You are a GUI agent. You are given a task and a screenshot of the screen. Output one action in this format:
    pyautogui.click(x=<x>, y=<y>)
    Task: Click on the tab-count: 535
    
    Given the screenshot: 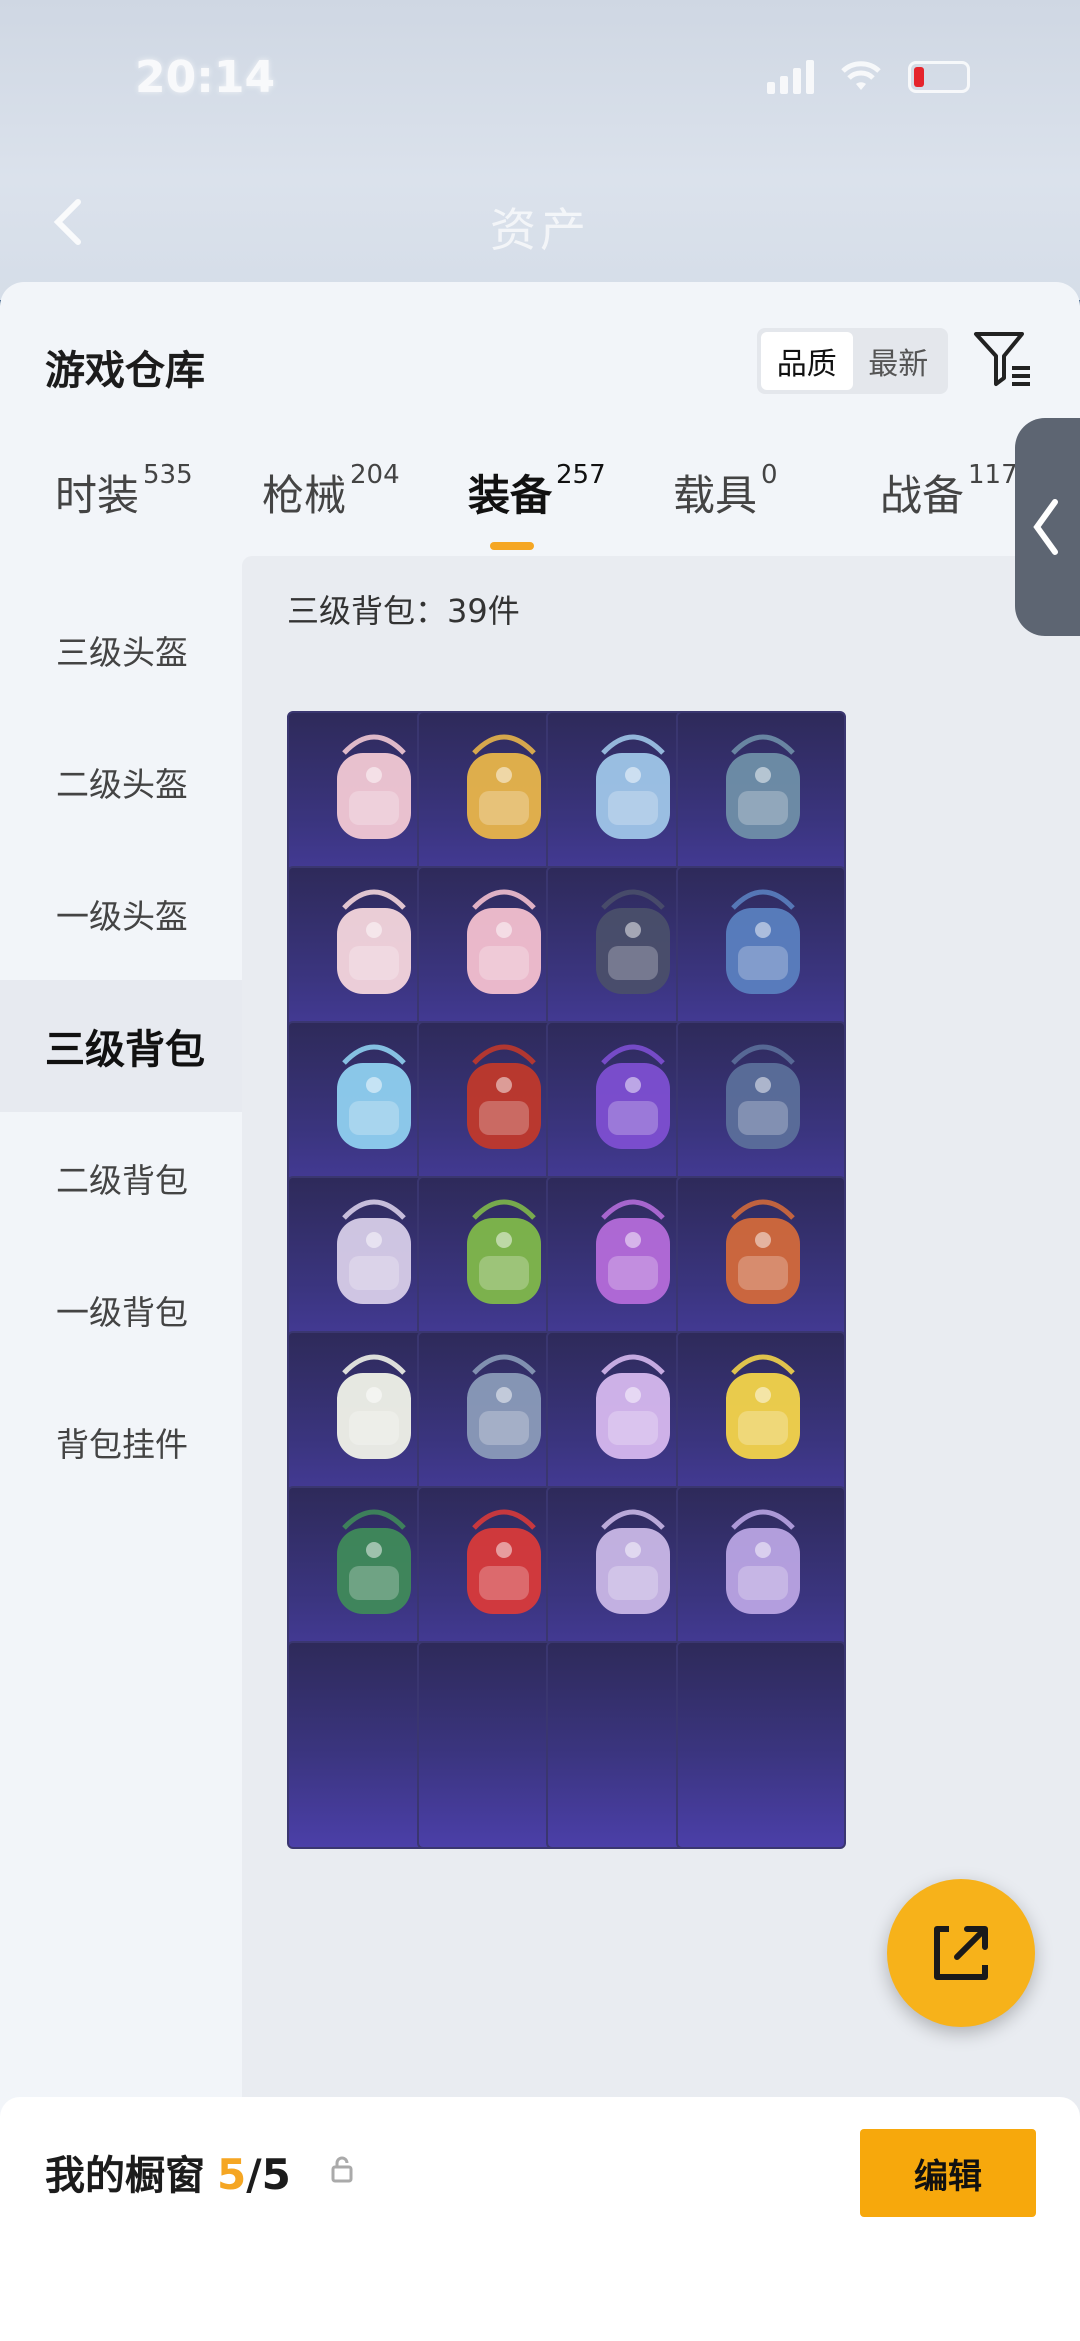 What is the action you would take?
    pyautogui.click(x=168, y=475)
    